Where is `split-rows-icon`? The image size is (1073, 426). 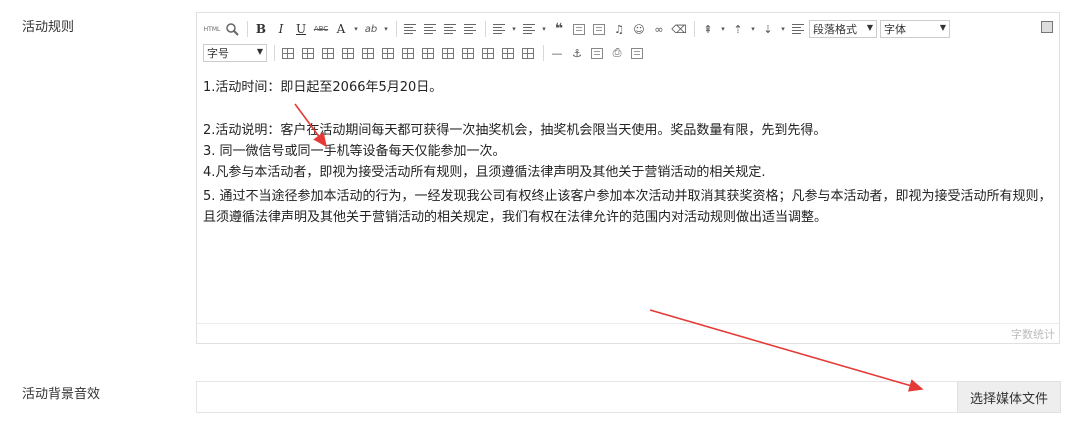 split-rows-icon is located at coordinates (508, 53).